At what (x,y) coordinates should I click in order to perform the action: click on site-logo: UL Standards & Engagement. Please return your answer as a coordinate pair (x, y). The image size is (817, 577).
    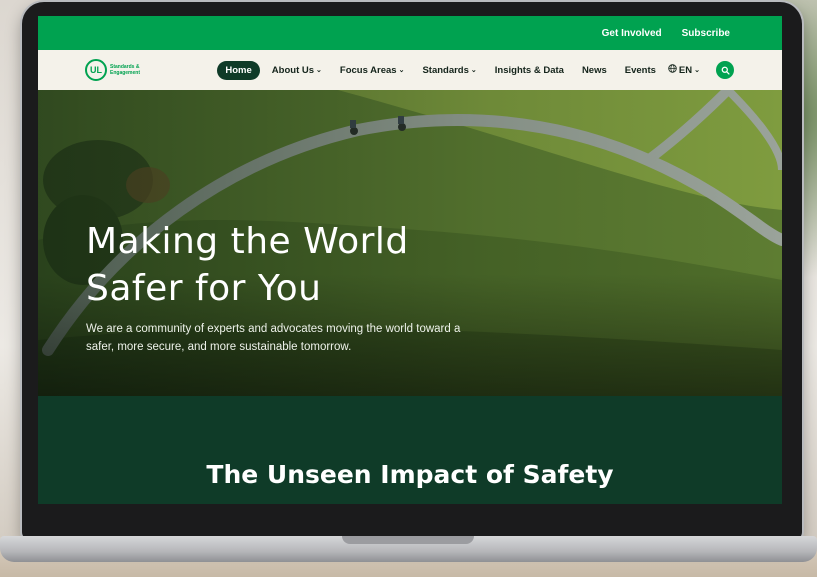
    Looking at the image, I should click on (117, 70).